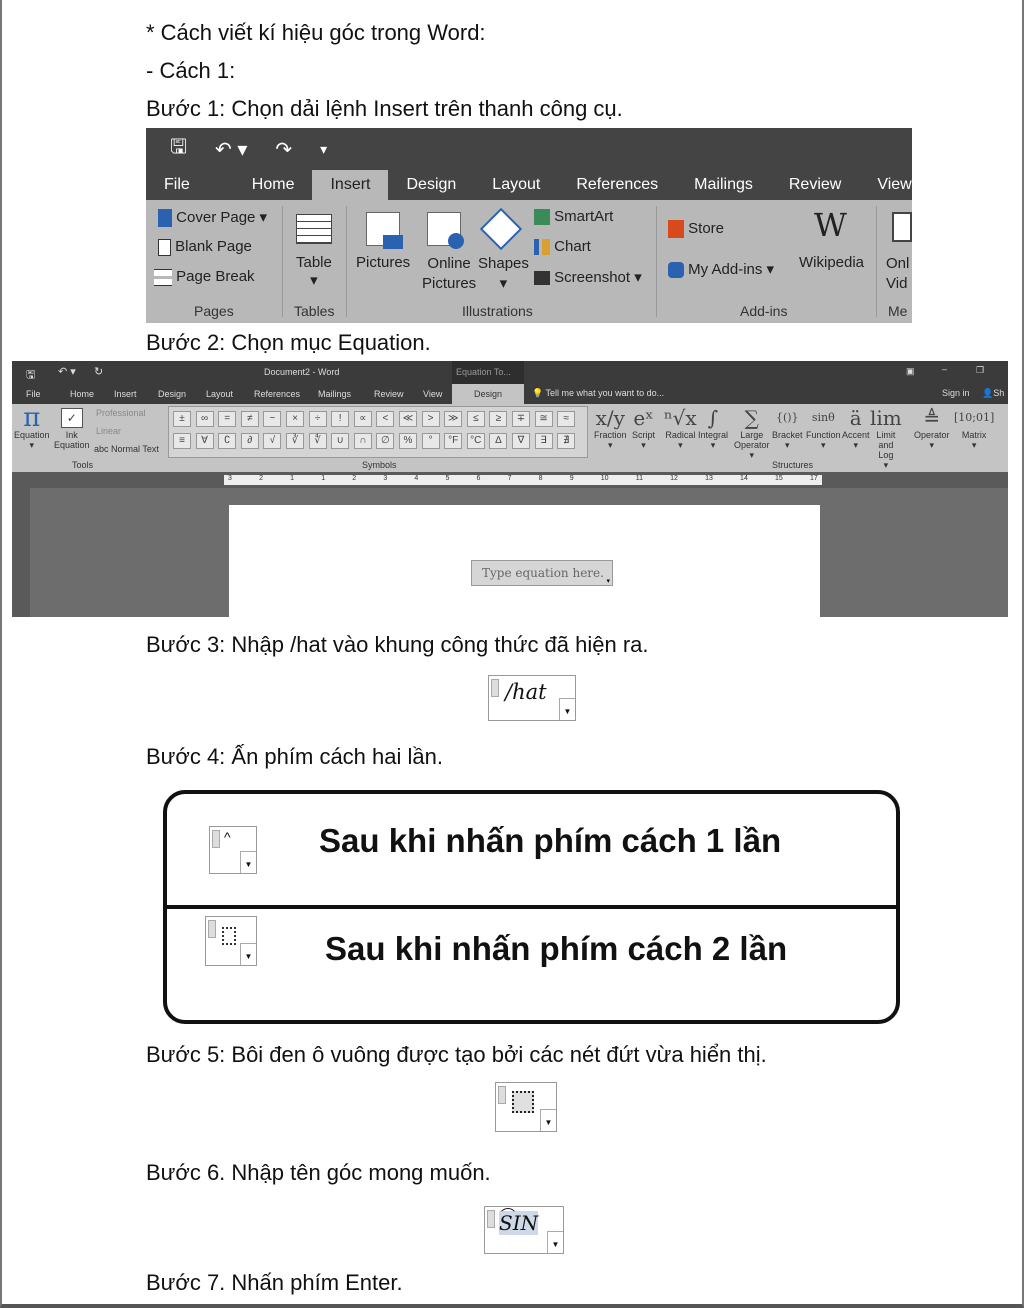  I want to click on structure-large-operator: ∑ Large Operator ▾, so click(752, 433).